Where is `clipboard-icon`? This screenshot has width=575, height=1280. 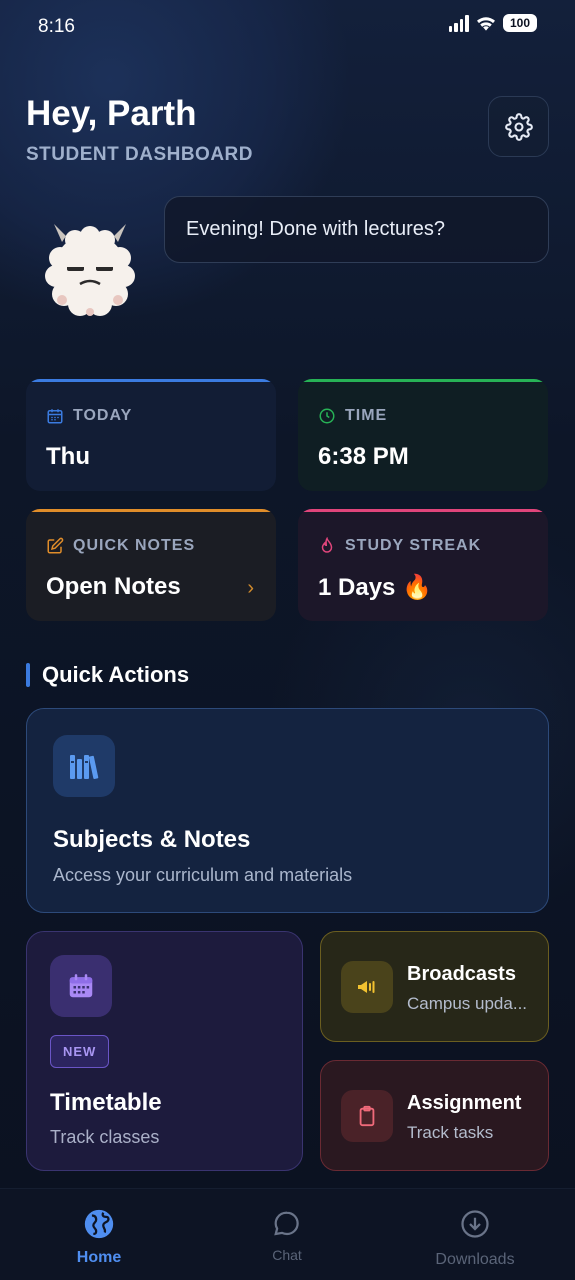
clipboard-icon is located at coordinates (367, 1116).